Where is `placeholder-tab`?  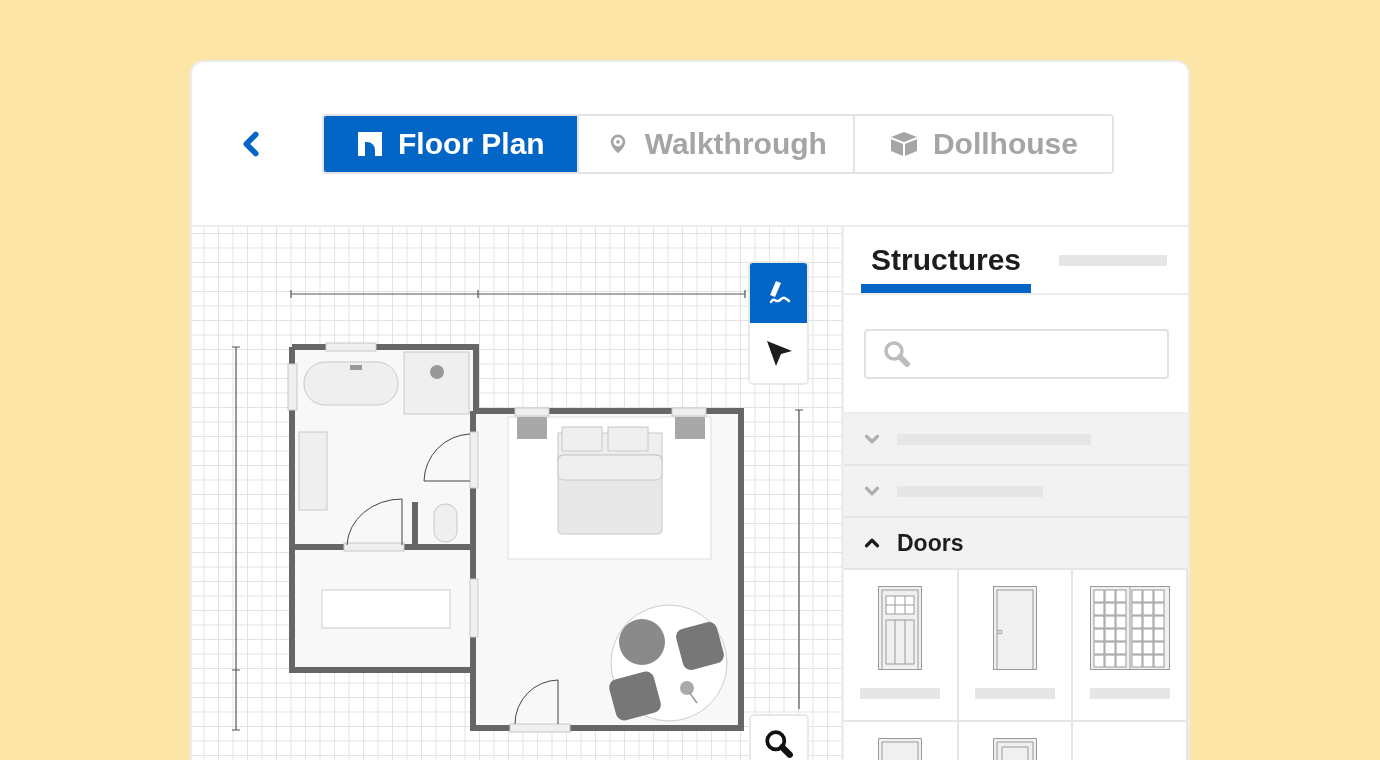 placeholder-tab is located at coordinates (1113, 260).